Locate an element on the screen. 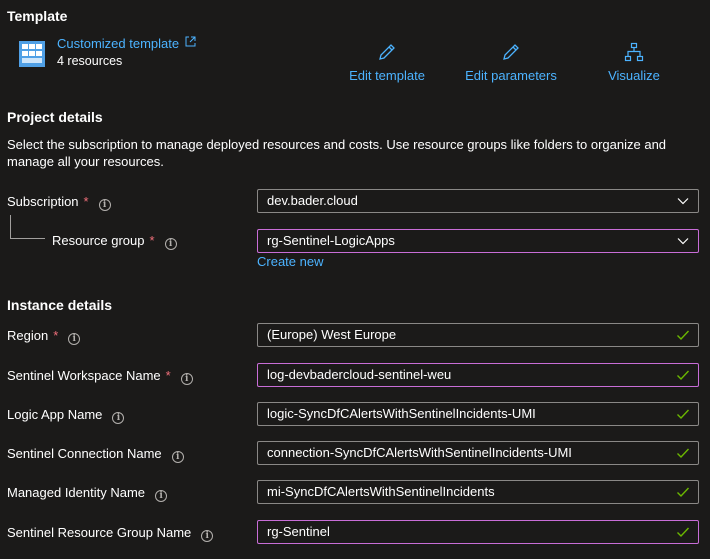 The height and width of the screenshot is (559, 710). resource-group-value: rg-Sentinel-LogicApps is located at coordinates (331, 240).